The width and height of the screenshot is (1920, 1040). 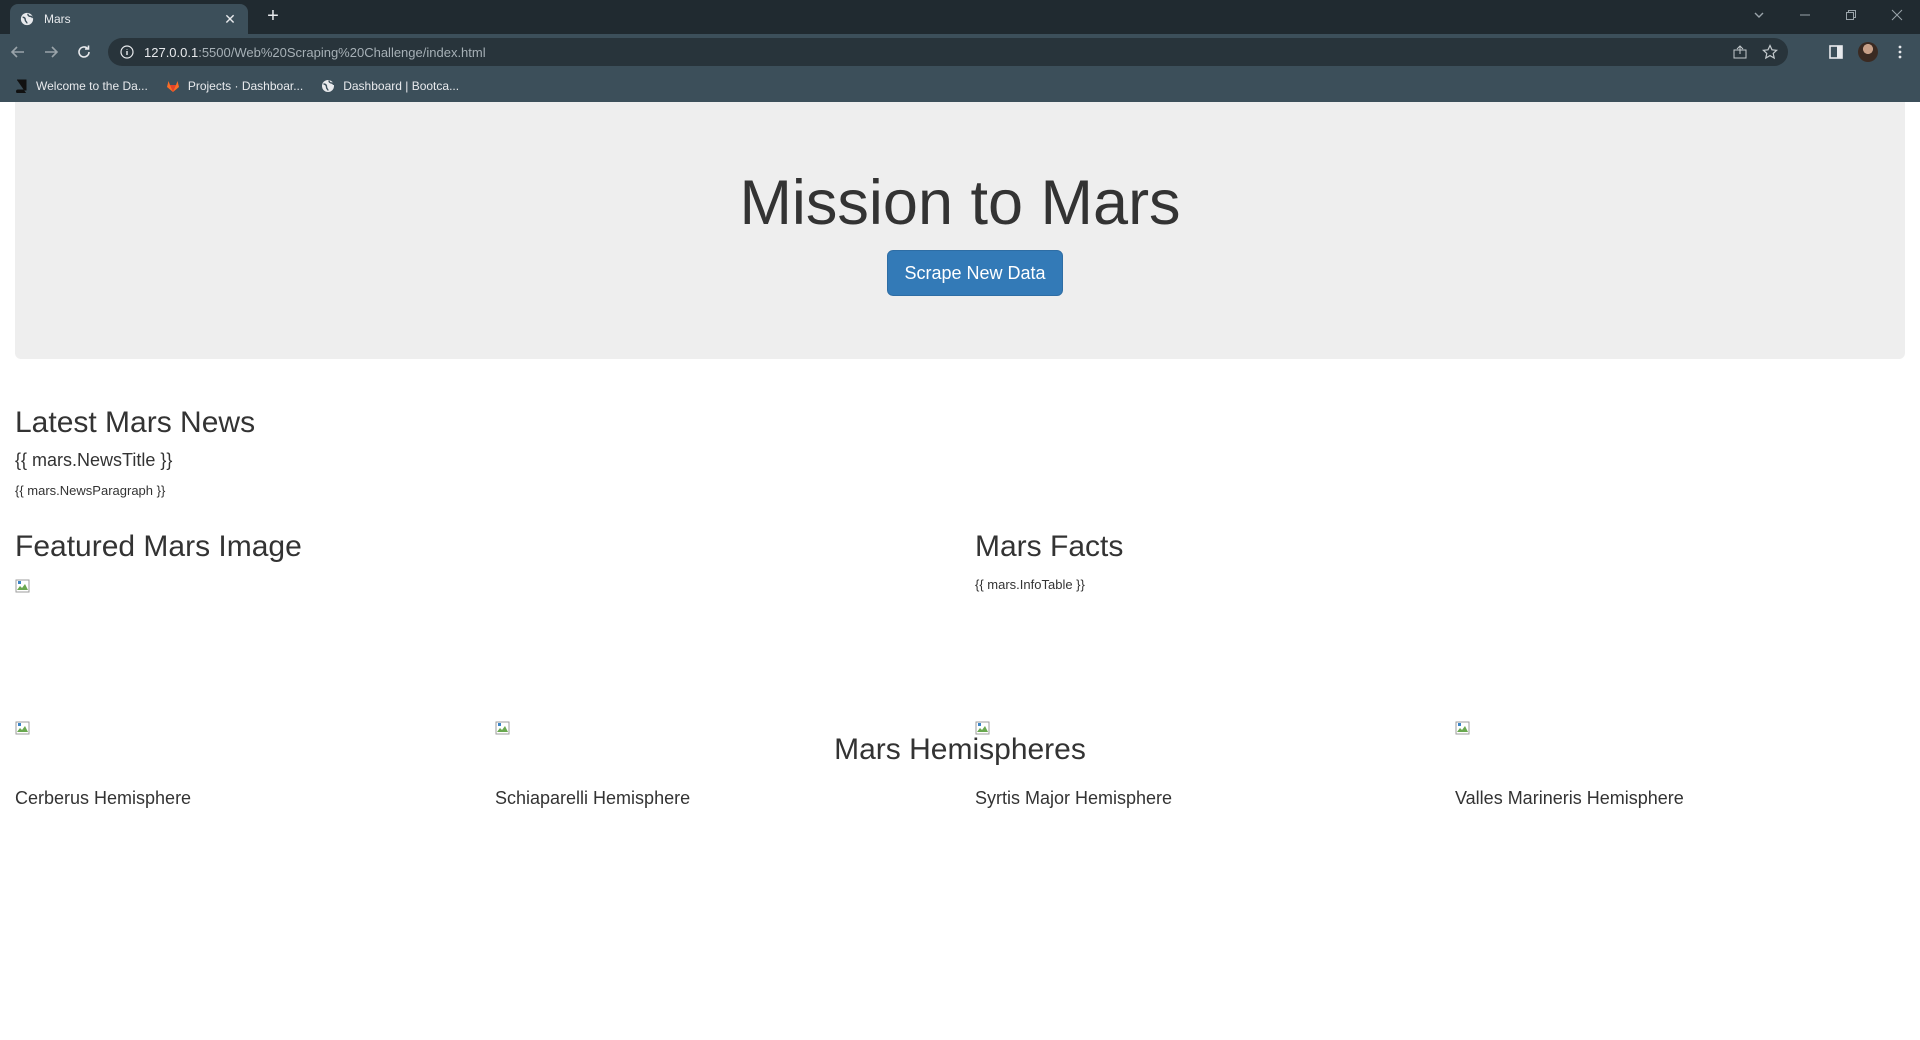 I want to click on close-window-icon, so click(x=1897, y=15).